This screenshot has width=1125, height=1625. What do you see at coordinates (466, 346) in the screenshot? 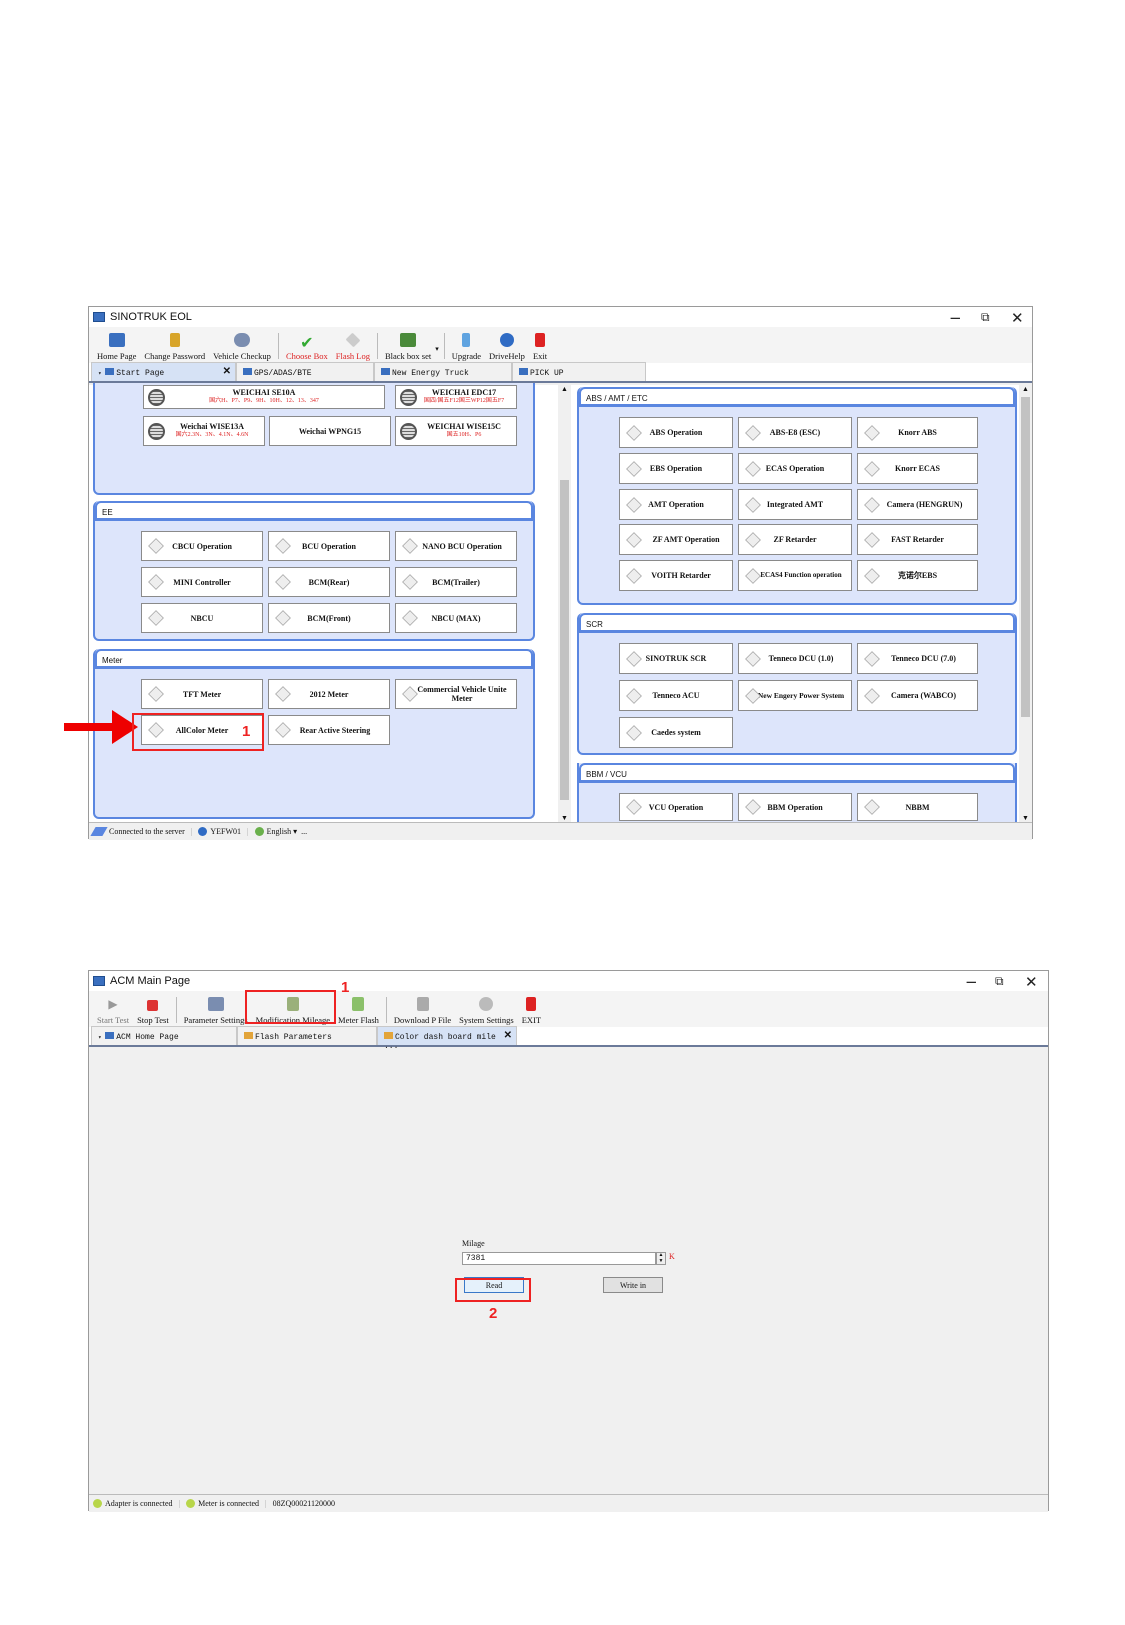
I see `upgrade-button: Upgrade` at bounding box center [466, 346].